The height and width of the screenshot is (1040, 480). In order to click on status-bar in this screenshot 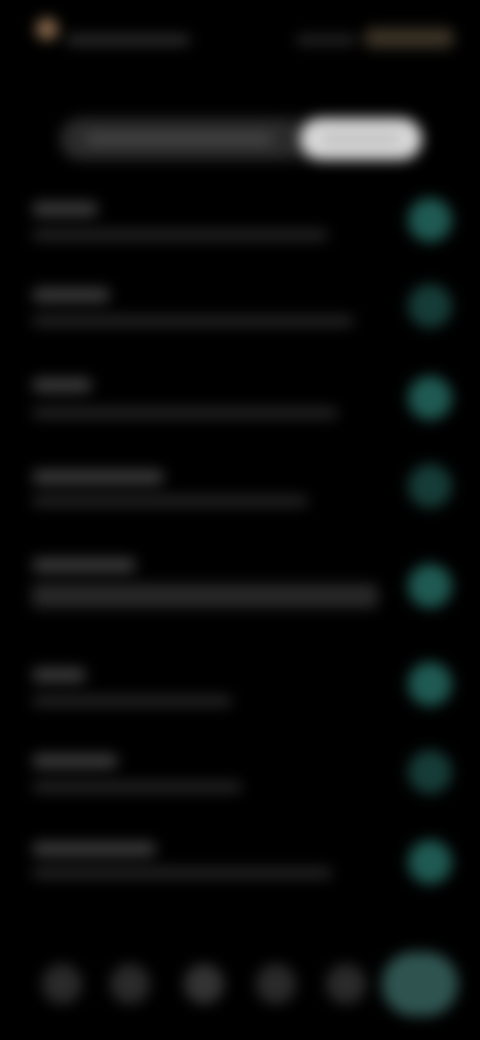, I will do `click(240, 30)`.